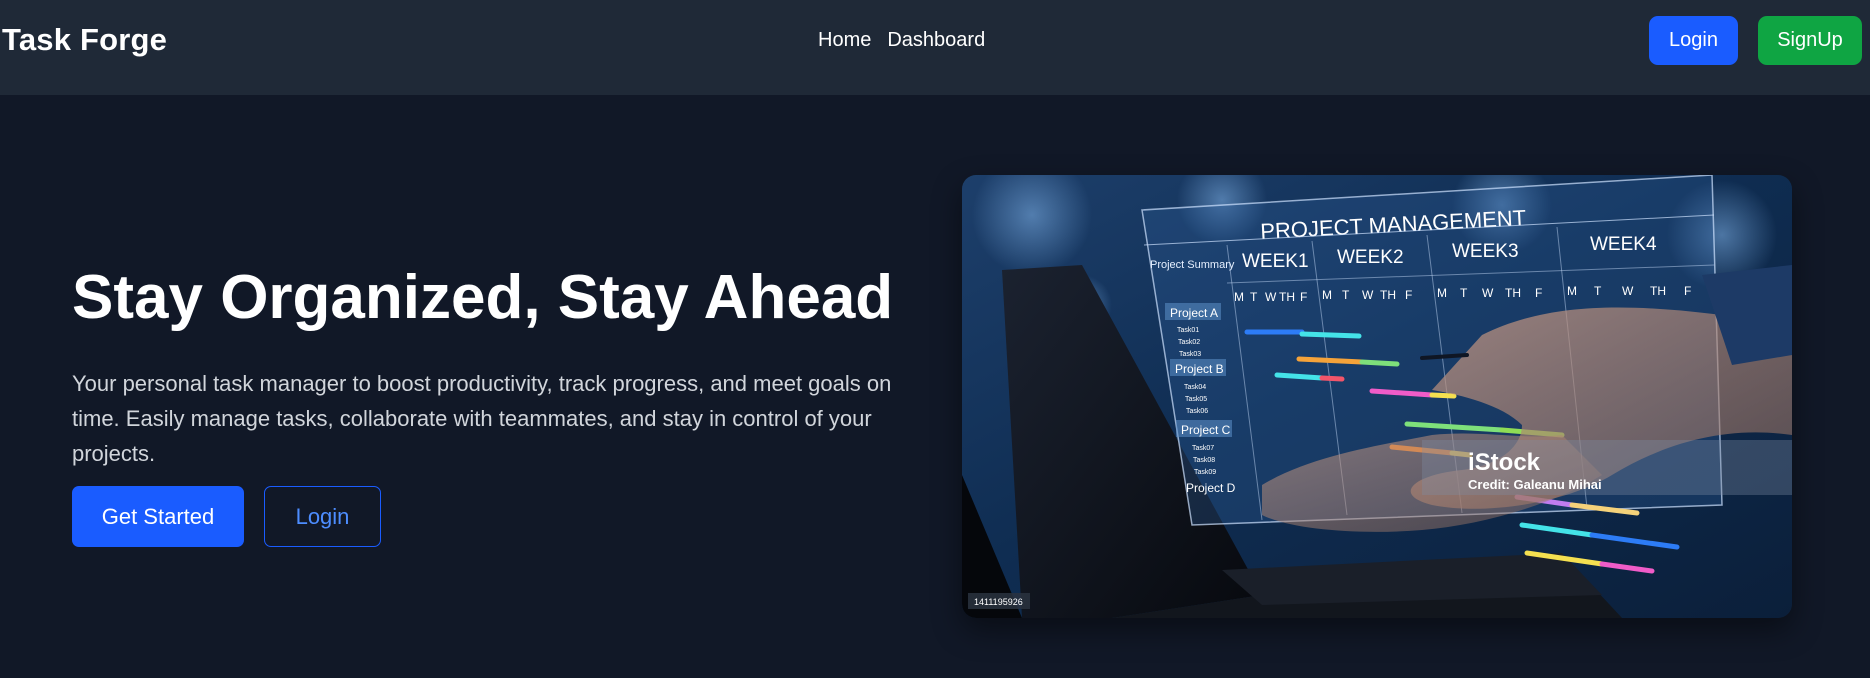 Image resolution: width=1870 pixels, height=678 pixels. I want to click on nav-signup-button: SignUp, so click(1810, 40).